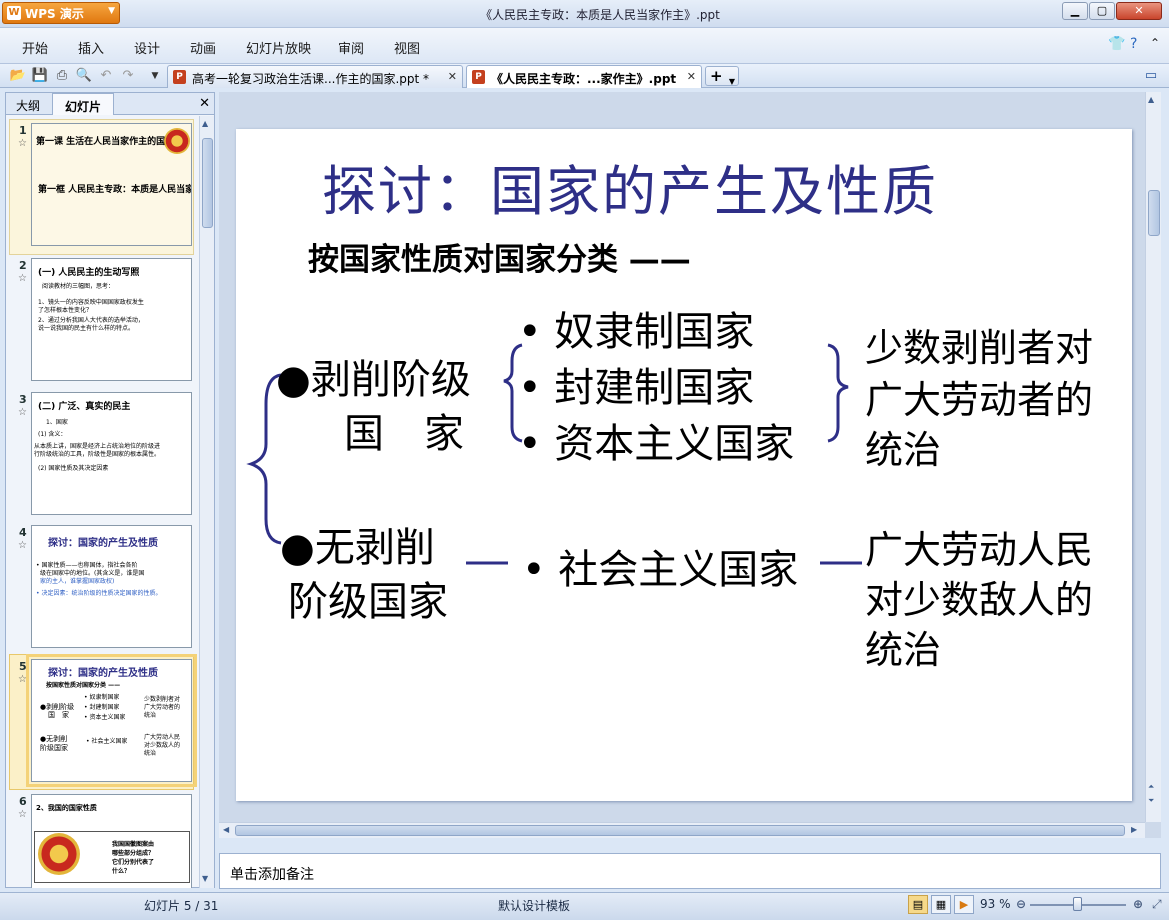 The image size is (1169, 920). What do you see at coordinates (226, 829) in the screenshot?
I see `scroll-left-icon: ◀` at bounding box center [226, 829].